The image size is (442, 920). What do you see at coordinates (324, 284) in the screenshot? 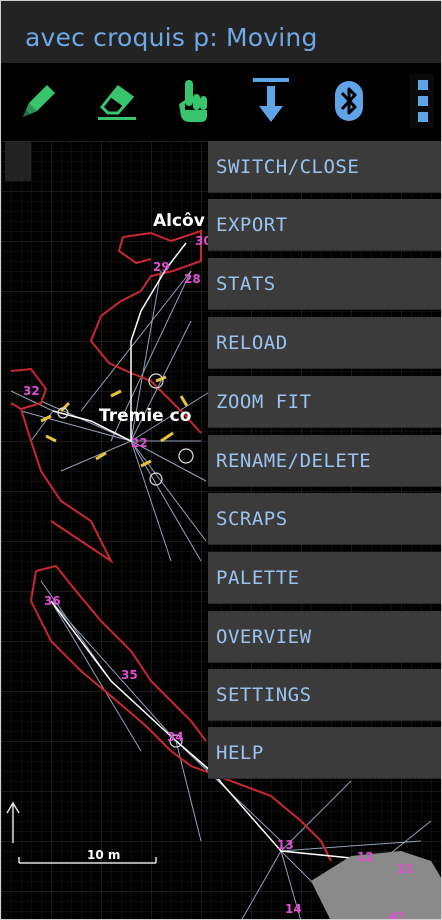
I see `menu-item-stats: STATS` at bounding box center [324, 284].